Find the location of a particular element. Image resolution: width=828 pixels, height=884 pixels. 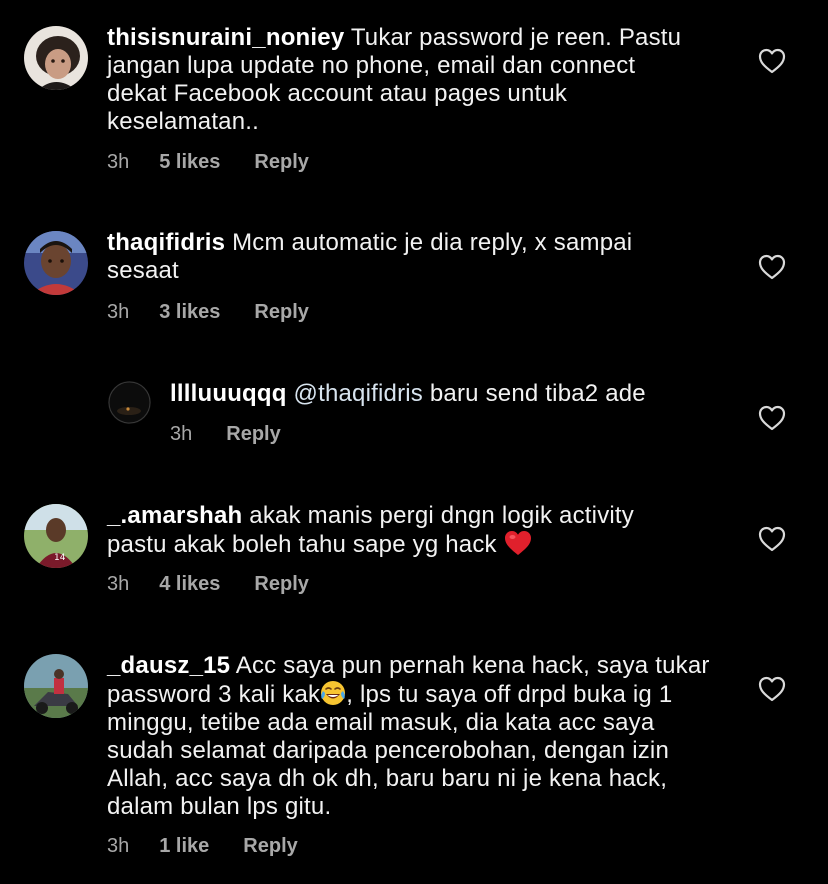

comment-line: pastu akak boleh tahu sape yg hack is located at coordinates (302, 544).